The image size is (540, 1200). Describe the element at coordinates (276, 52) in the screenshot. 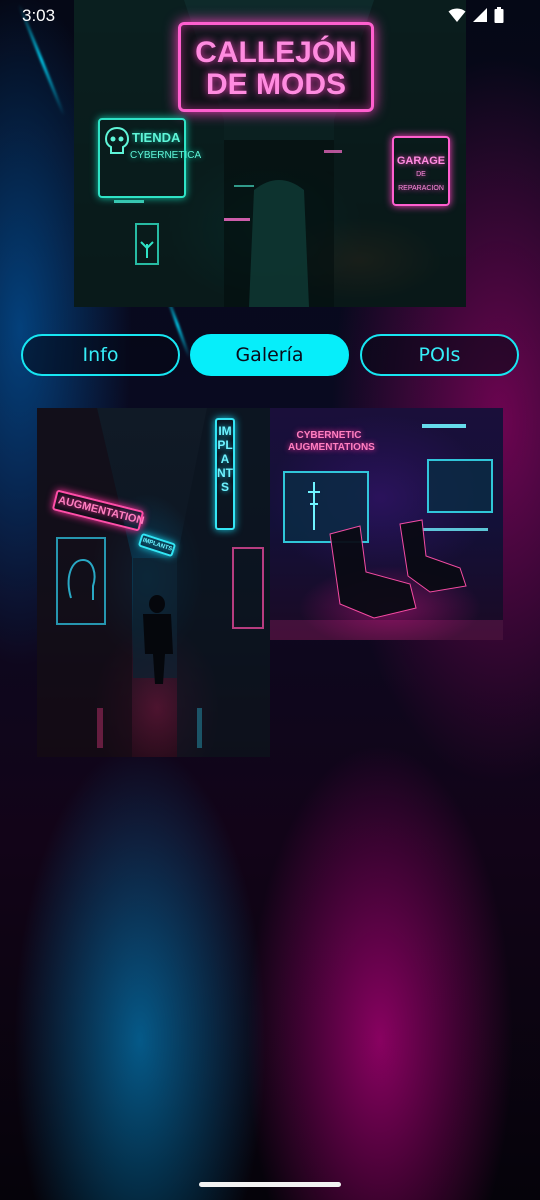

I see `hero-sign-line1: CALLEJÓN` at that location.